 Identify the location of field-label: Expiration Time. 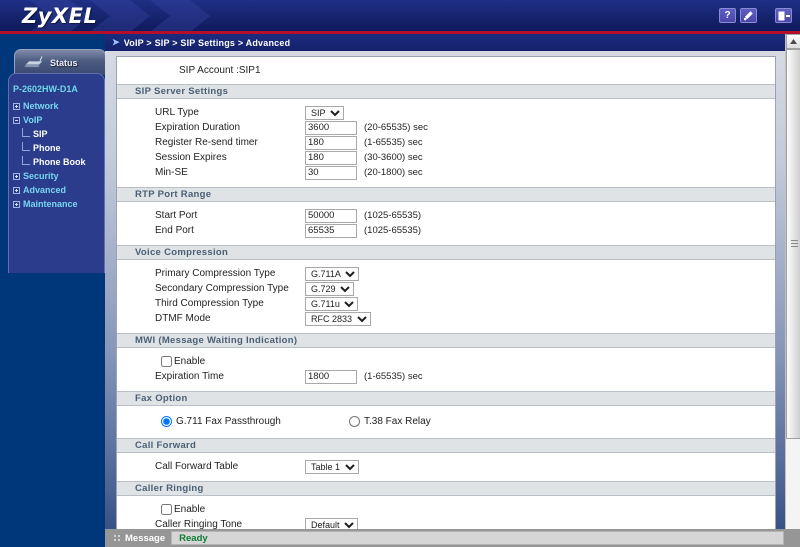
(189, 376).